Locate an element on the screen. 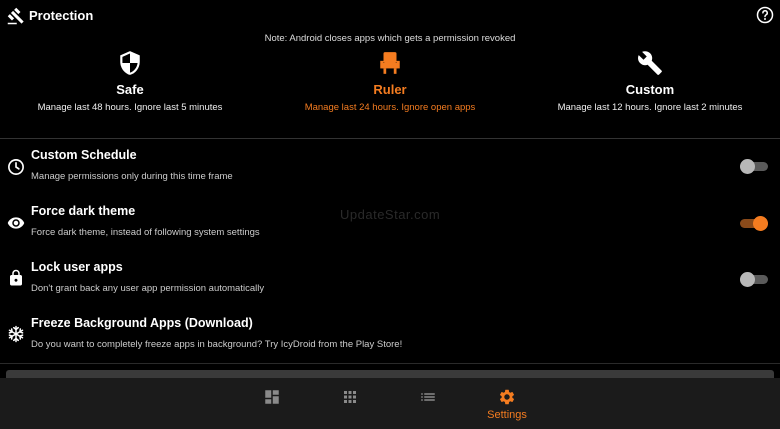  nav-dashboard is located at coordinates (272, 403).